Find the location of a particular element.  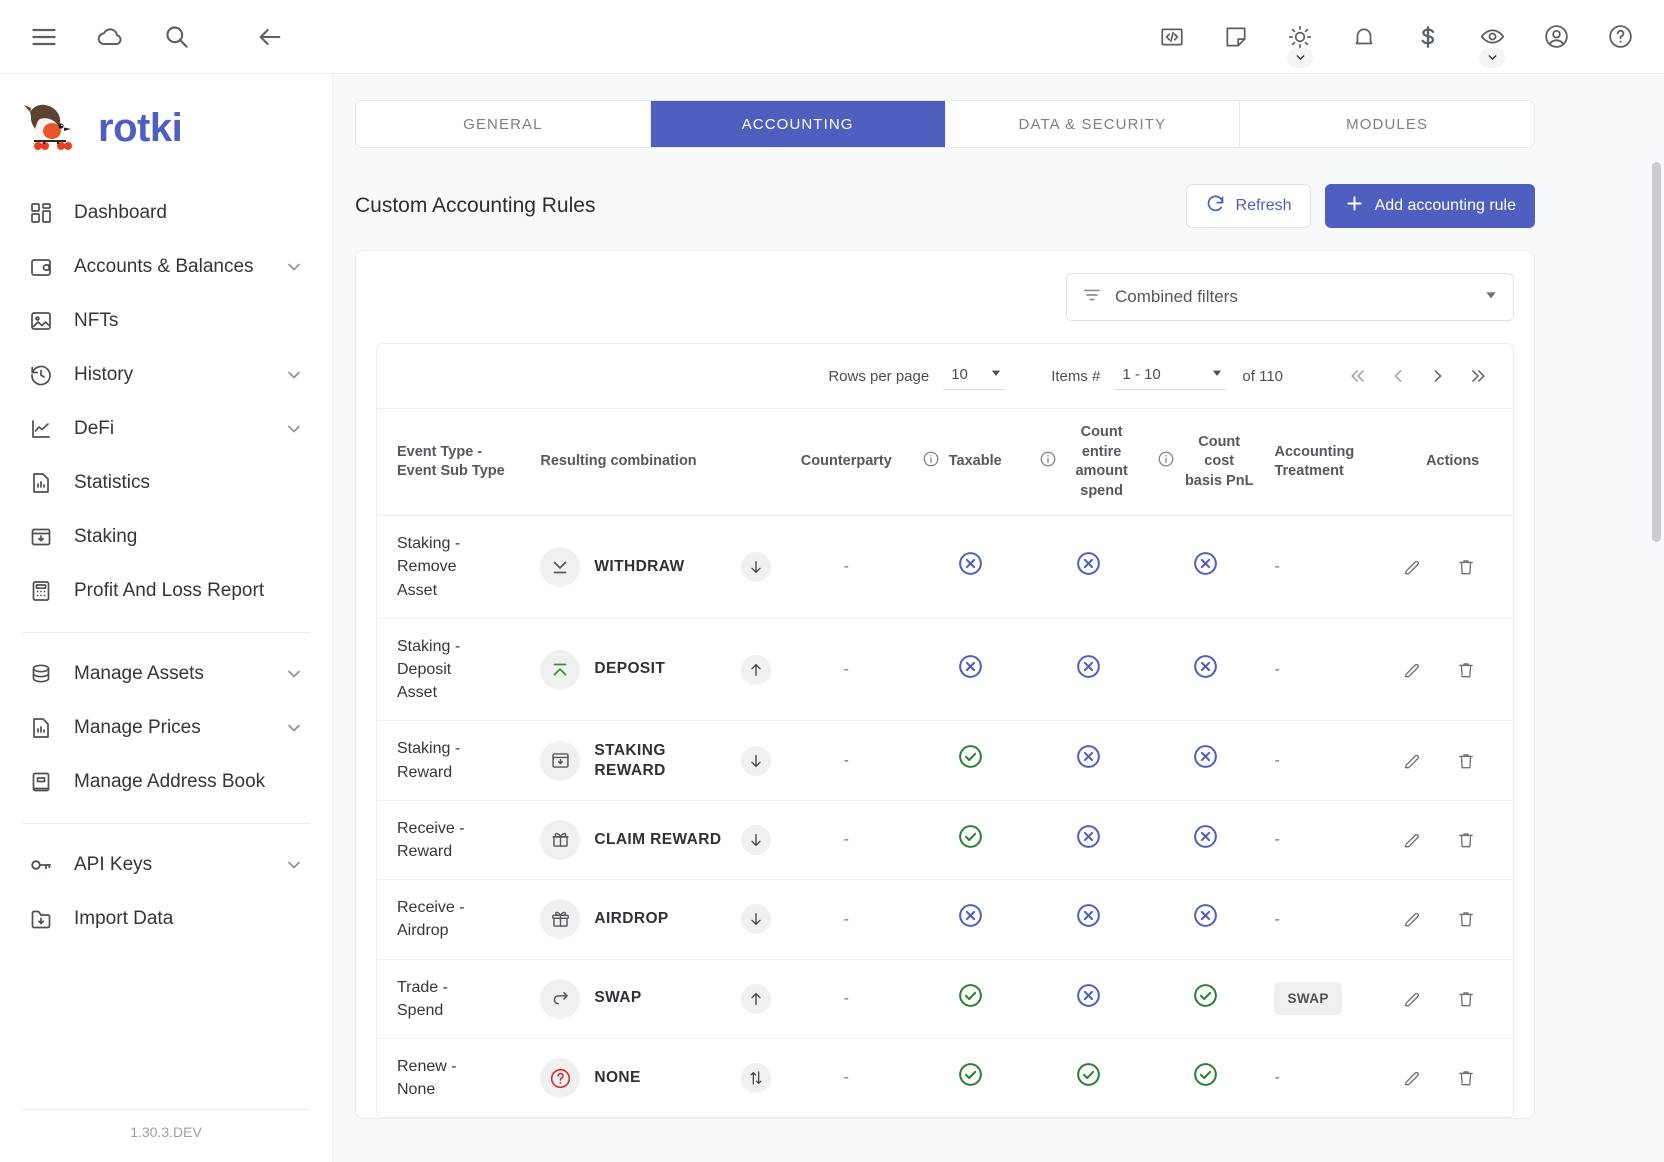

sidebar-item-manage-prices: Manage Prices is located at coordinates (166, 728).